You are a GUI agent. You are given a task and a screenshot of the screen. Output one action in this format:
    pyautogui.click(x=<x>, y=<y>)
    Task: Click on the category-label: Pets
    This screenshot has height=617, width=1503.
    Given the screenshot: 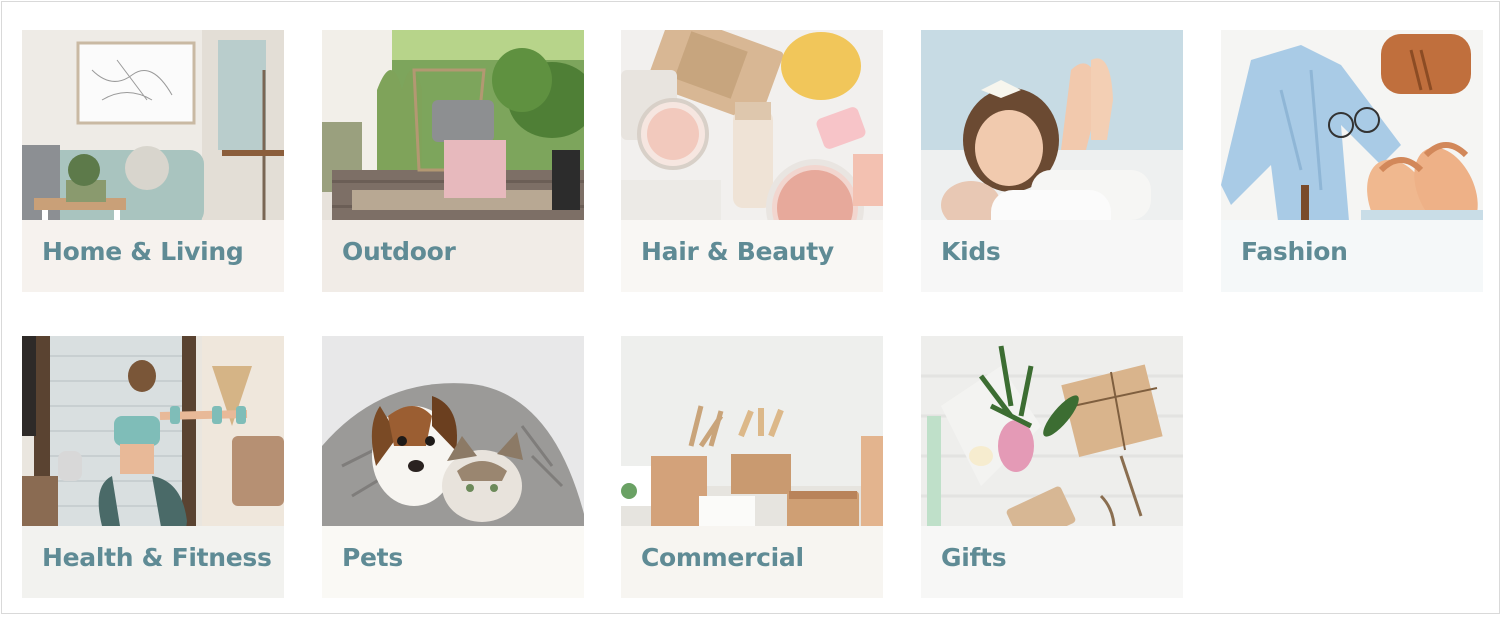 What is the action you would take?
    pyautogui.click(x=372, y=557)
    